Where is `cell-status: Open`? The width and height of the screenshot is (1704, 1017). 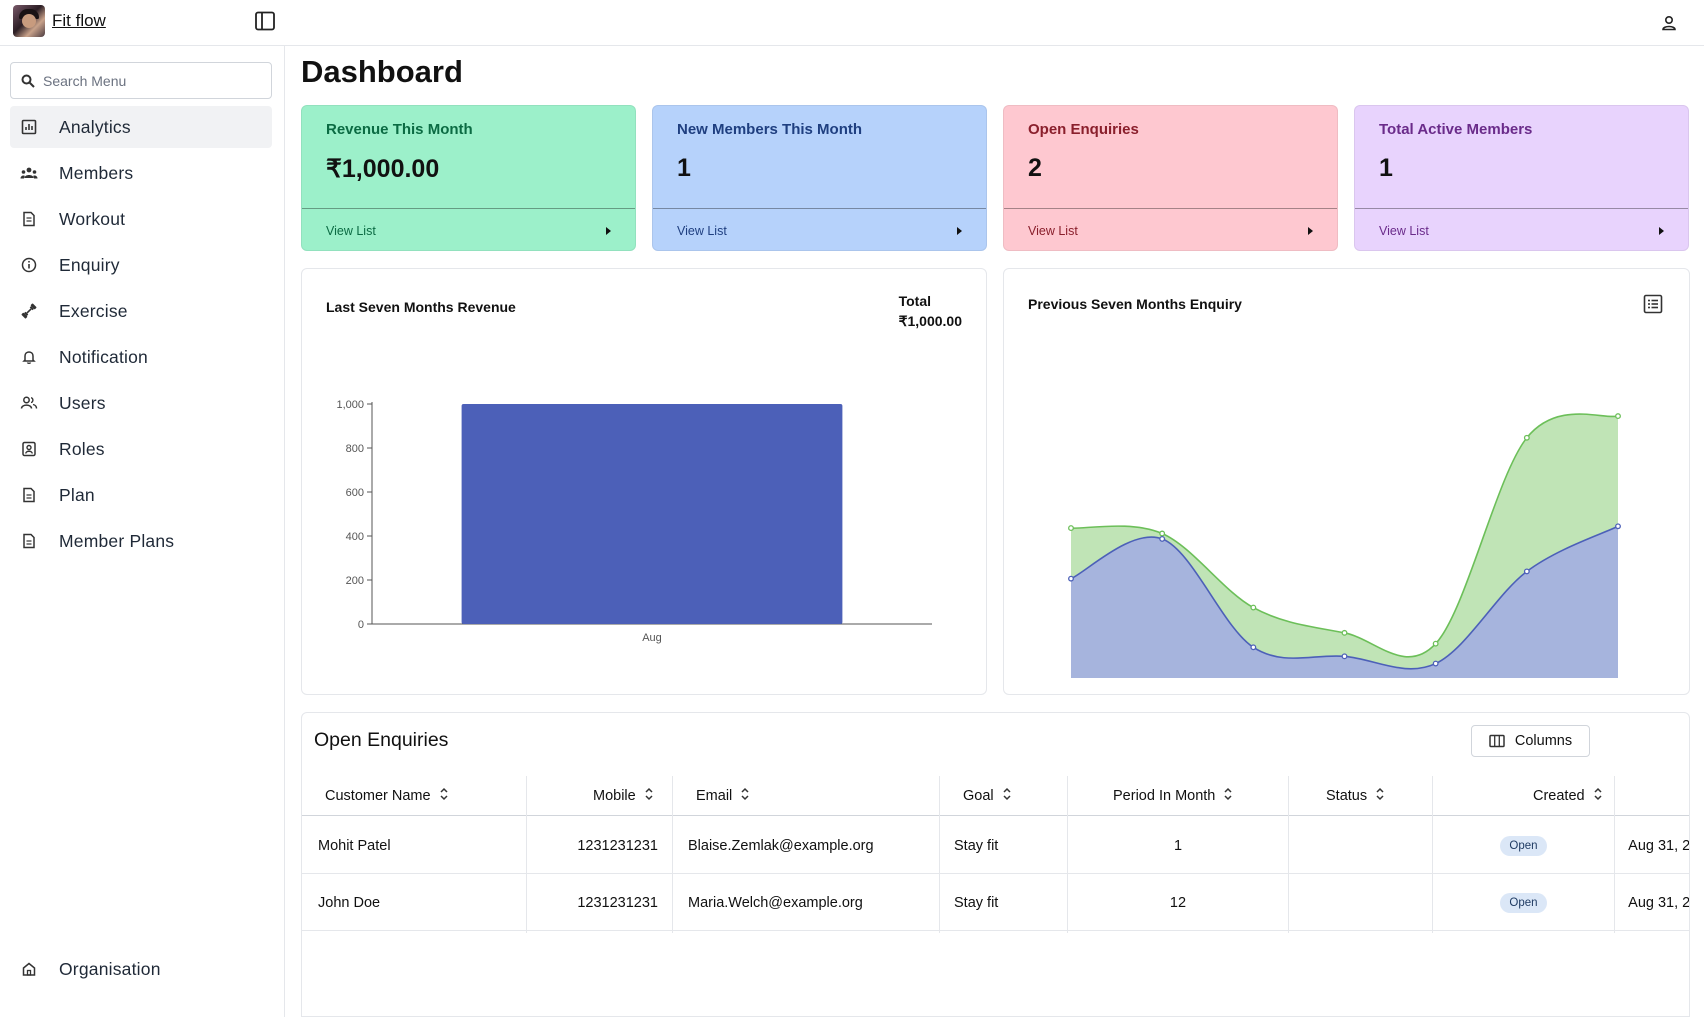 cell-status: Open is located at coordinates (1523, 845).